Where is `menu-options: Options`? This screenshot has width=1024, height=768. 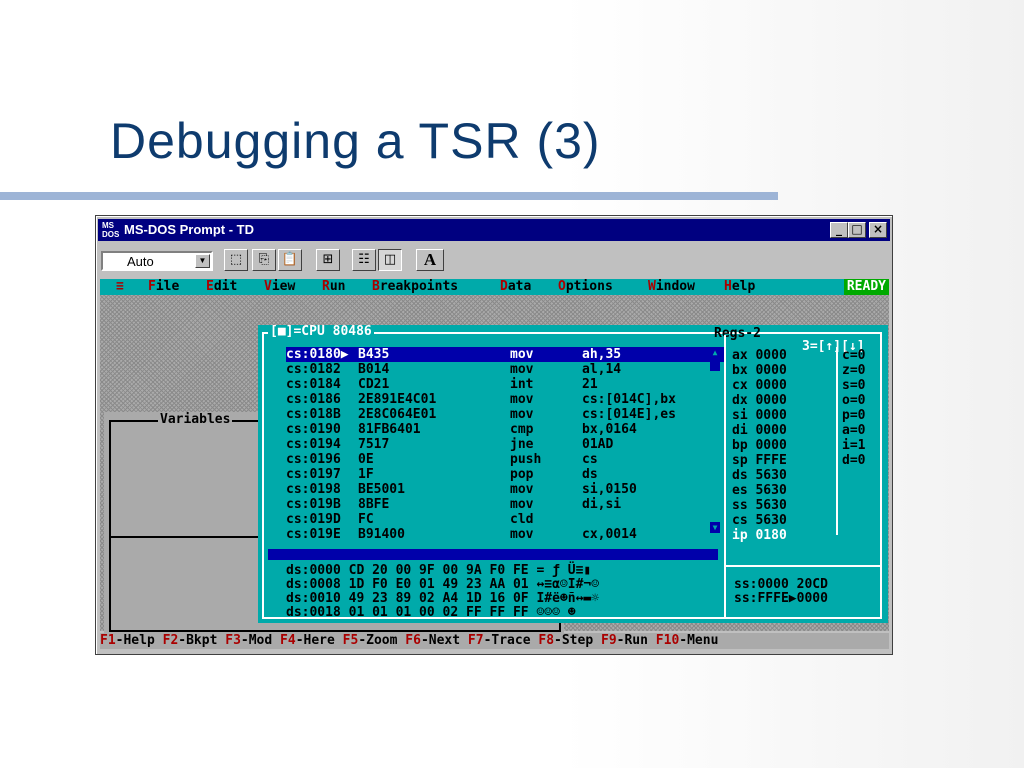
menu-options: Options is located at coordinates (585, 287).